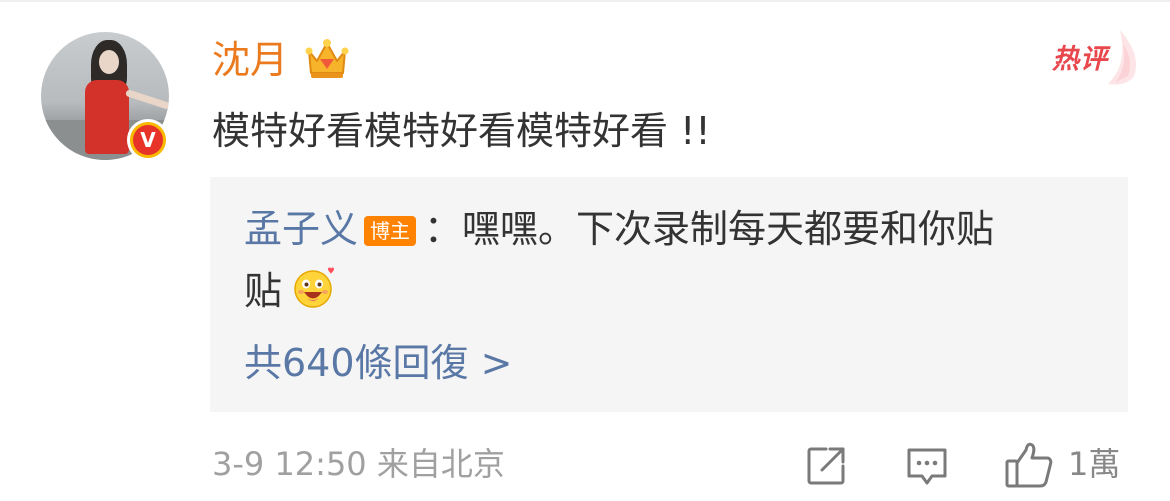  What do you see at coordinates (109, 62) in the screenshot?
I see `avatar-figure-face` at bounding box center [109, 62].